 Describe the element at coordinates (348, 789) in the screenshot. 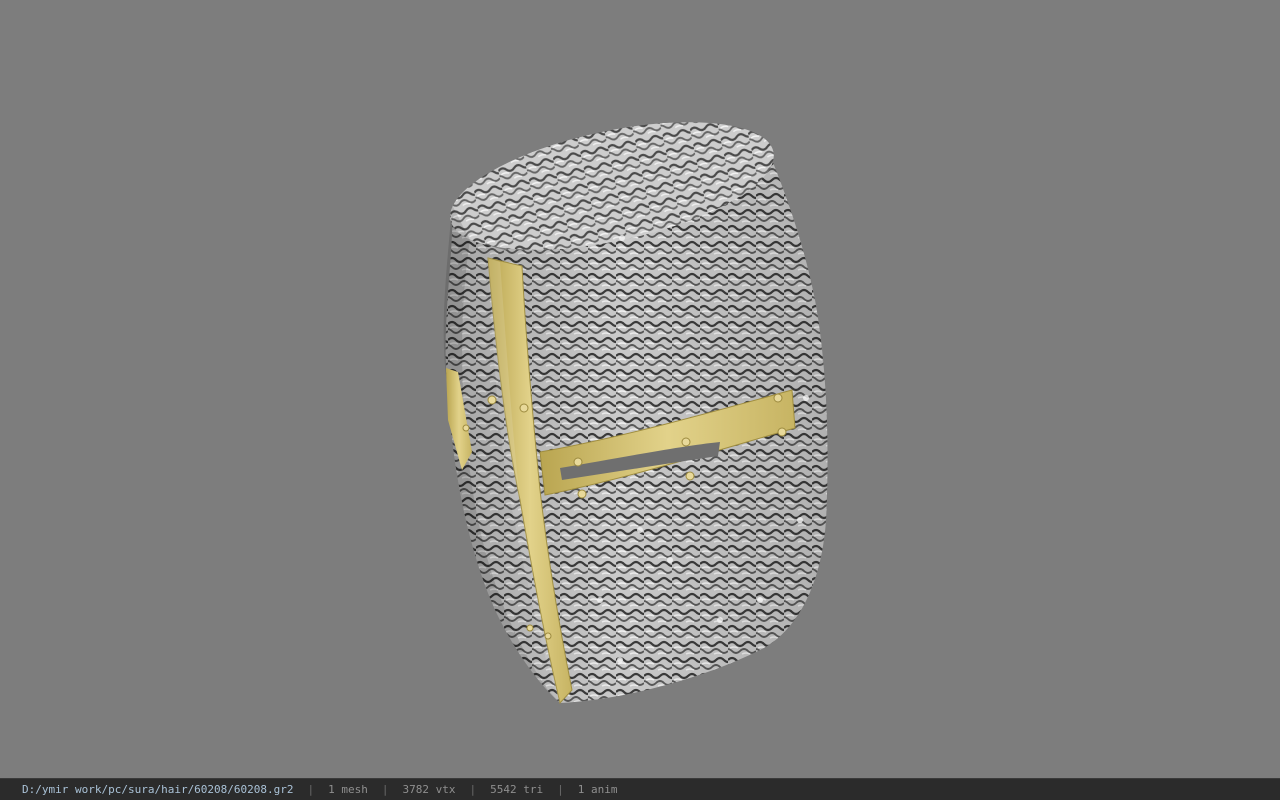

I see `mesh-count: 1 mesh` at that location.